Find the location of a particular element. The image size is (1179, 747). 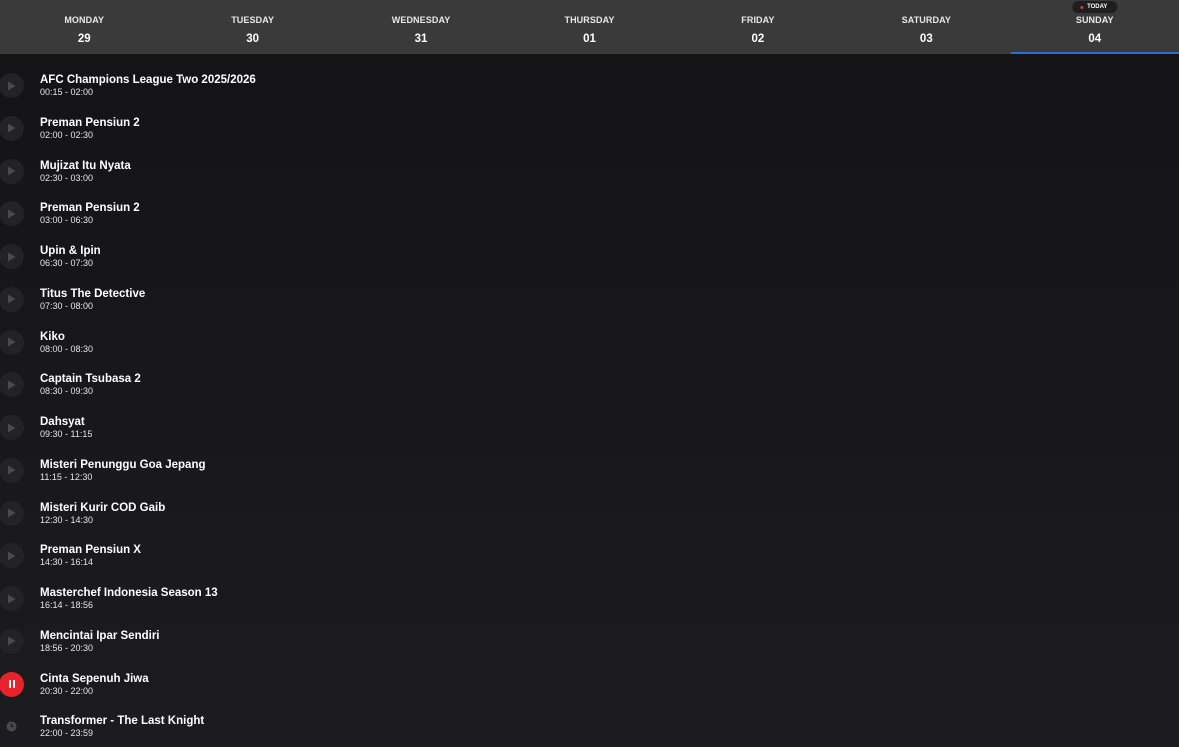

program-row: Preman Pensiun 2 02:00 - 02:30 is located at coordinates (589, 129).